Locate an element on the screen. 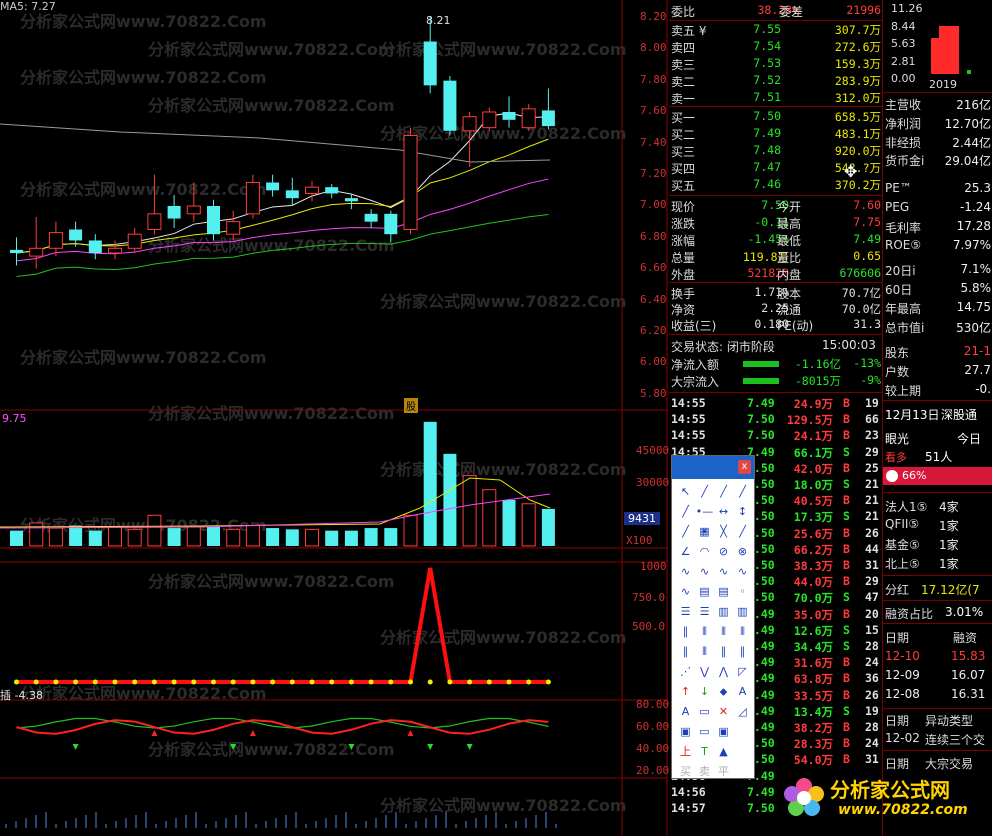 The image size is (992, 836). draw-tool-icon: ↕ is located at coordinates (742, 512).